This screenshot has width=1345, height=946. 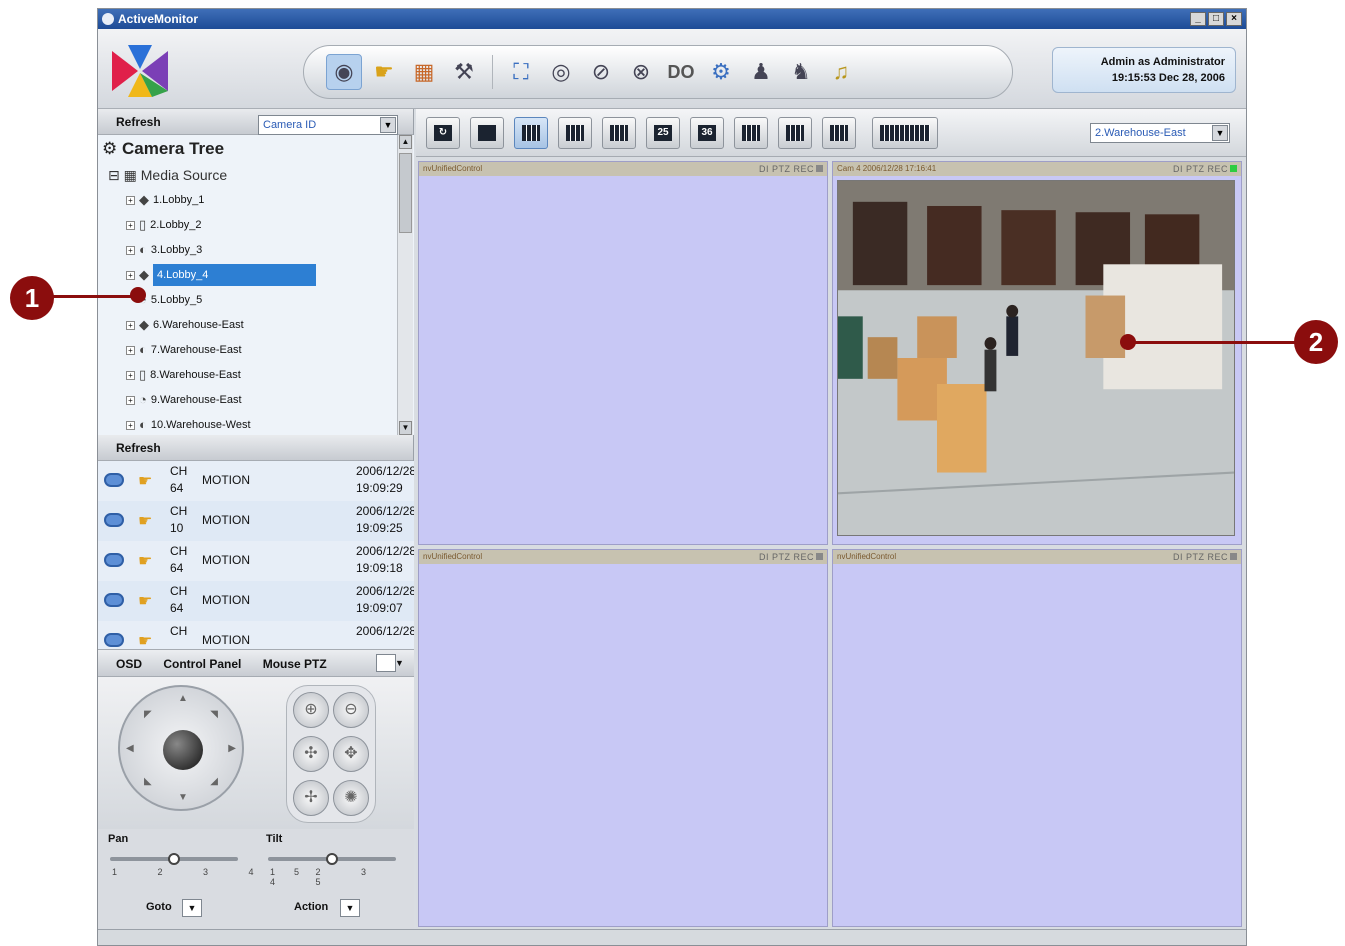 I want to click on video-cell-active: Cam 4 2006/12/28 17:16:41 DI PTZ REC, so click(x=1037, y=353).